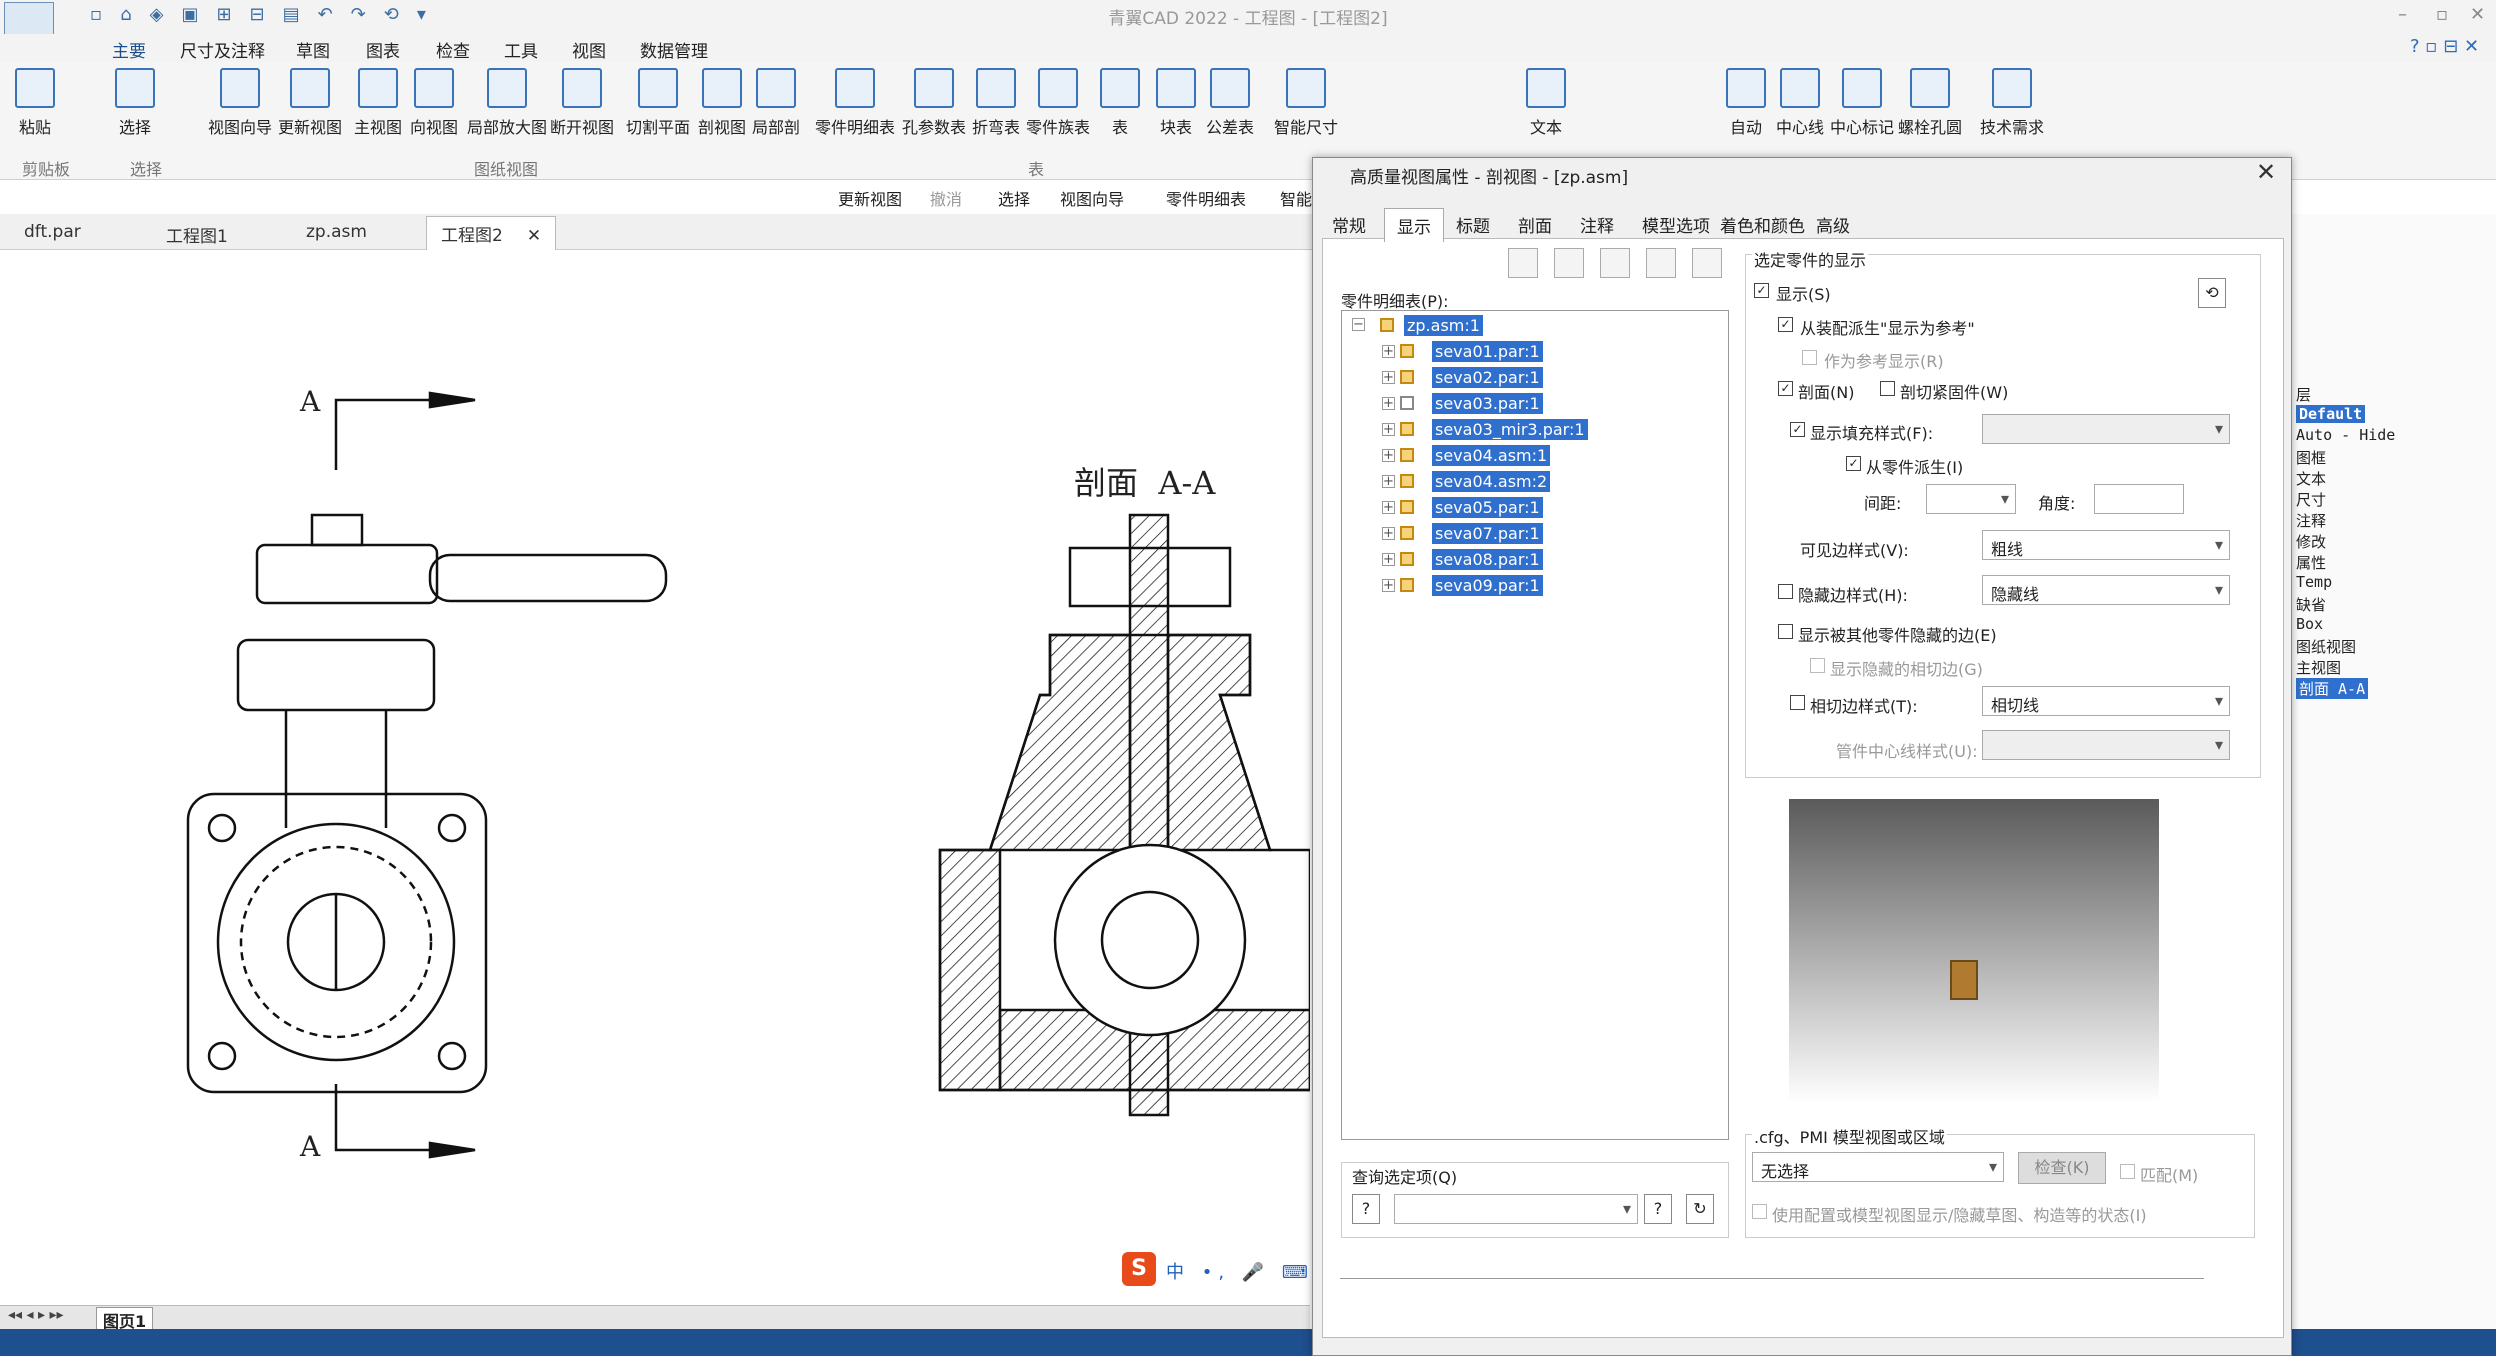 Image resolution: width=2496 pixels, height=1356 pixels. Describe the element at coordinates (507, 103) in the screenshot. I see `detail-view-button: 局部放大图` at that location.